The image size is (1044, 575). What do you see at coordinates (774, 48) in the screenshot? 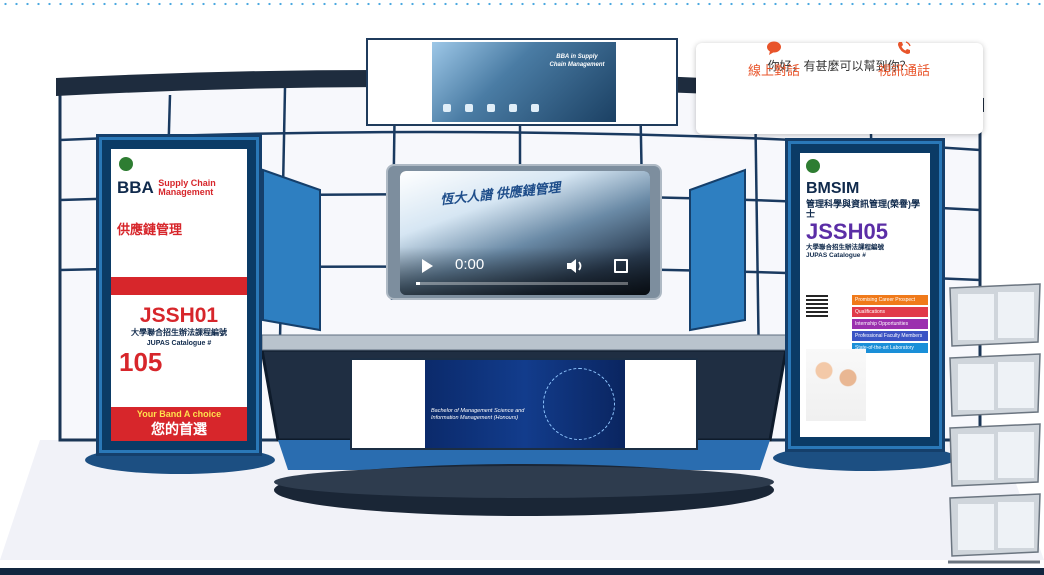
I see `chat-bubble-icon` at bounding box center [774, 48].